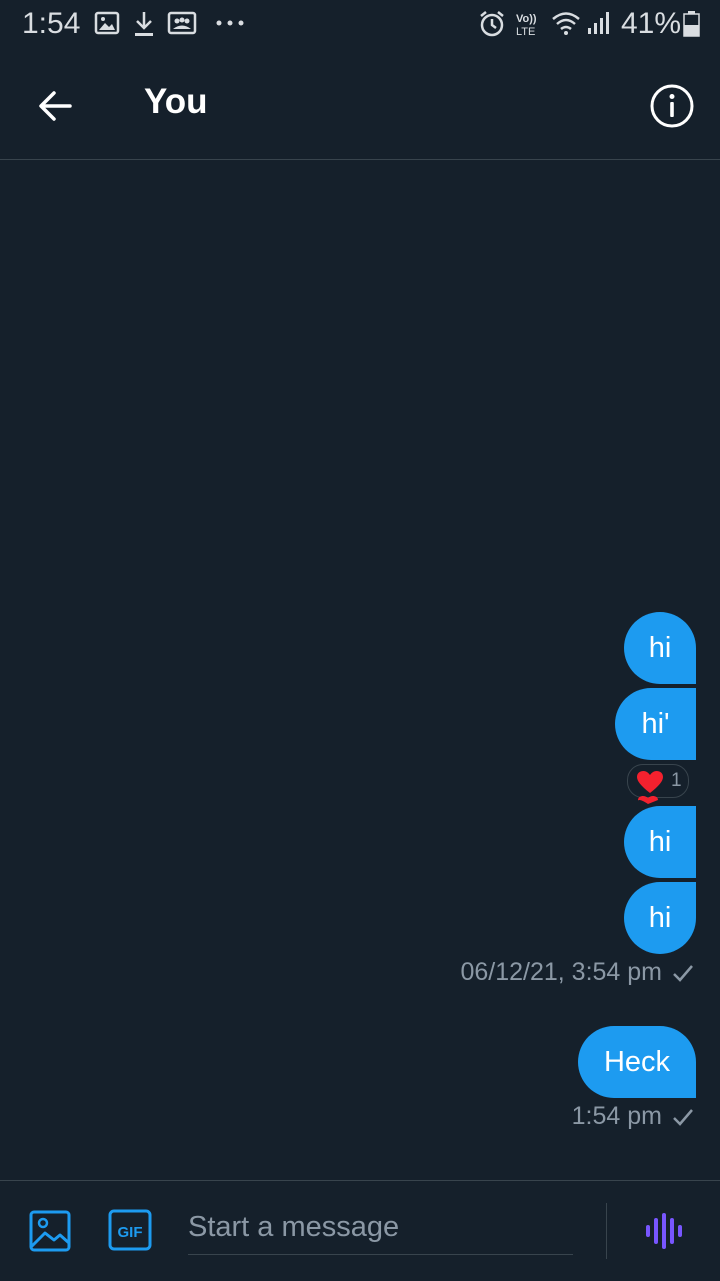  I want to click on signal-icon, so click(598, 23).